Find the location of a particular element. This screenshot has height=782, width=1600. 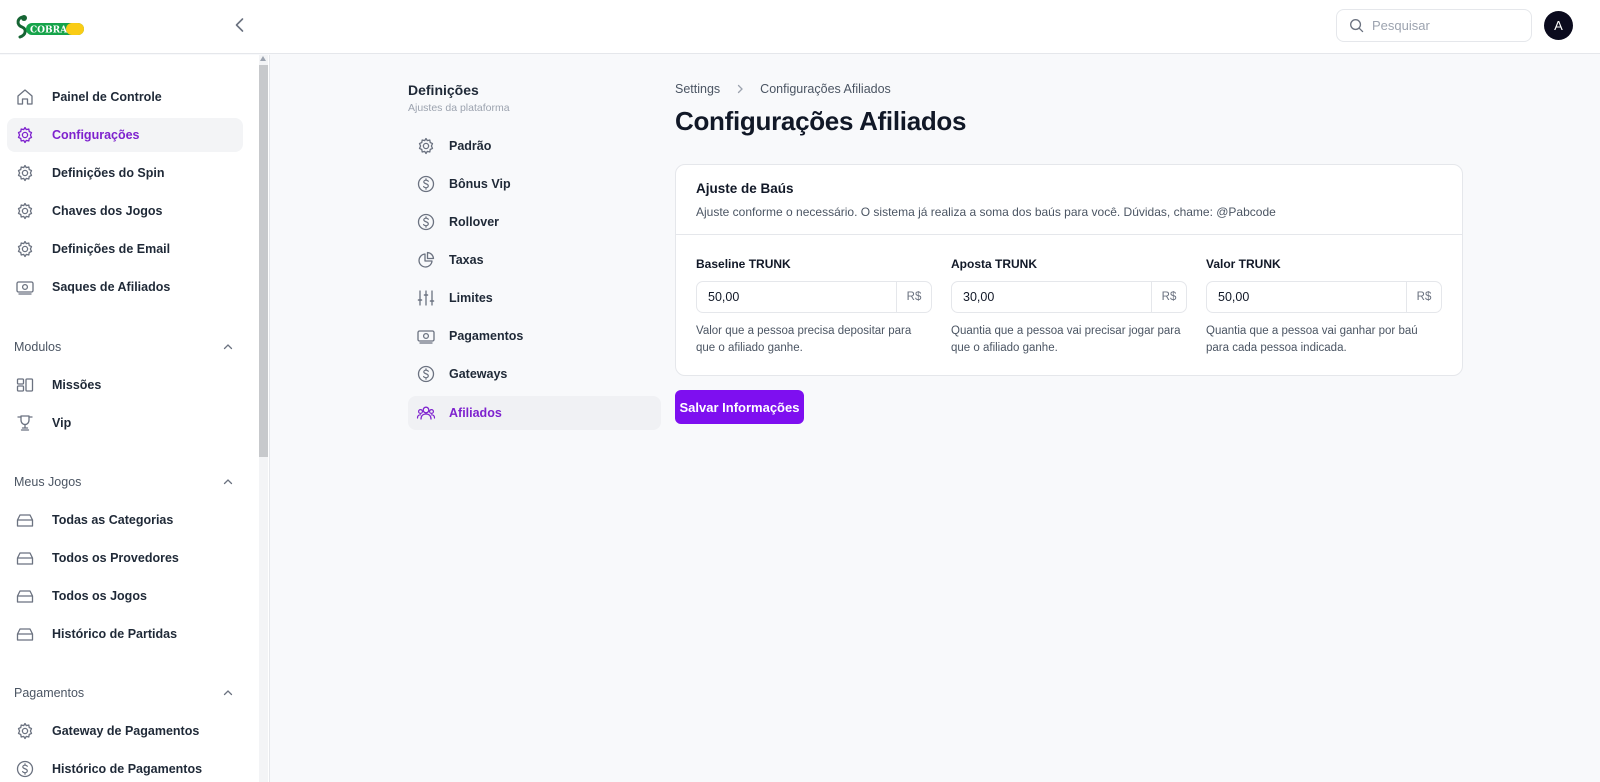

settings-nav-subtitle: Ajustes da plataforma is located at coordinates (459, 108).